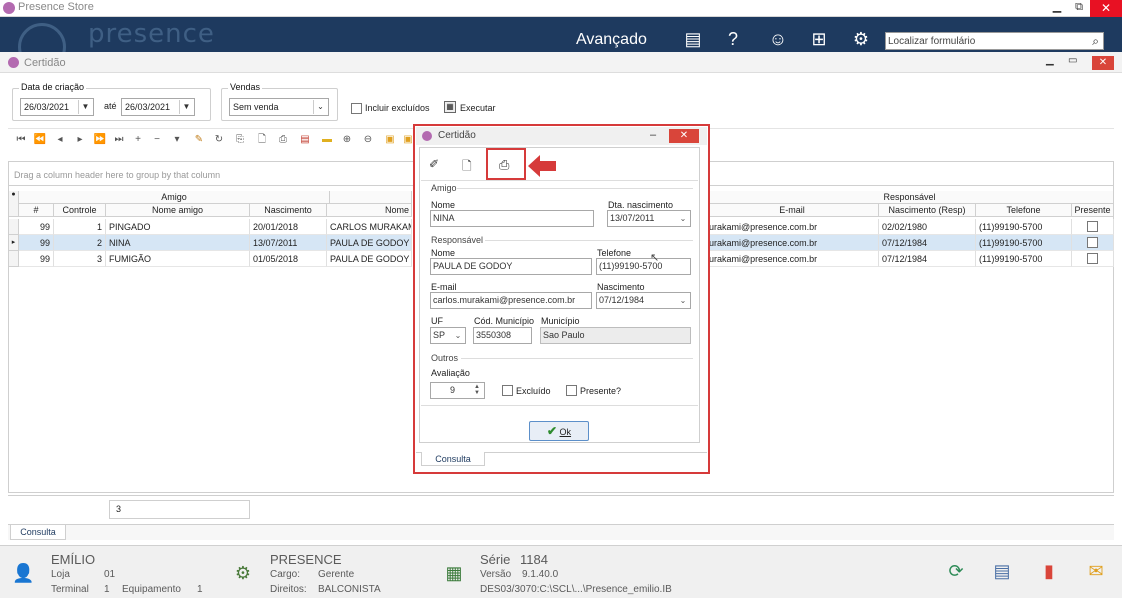 This screenshot has width=1122, height=598. I want to click on app-minimize-button: ▁, so click(1057, 8).